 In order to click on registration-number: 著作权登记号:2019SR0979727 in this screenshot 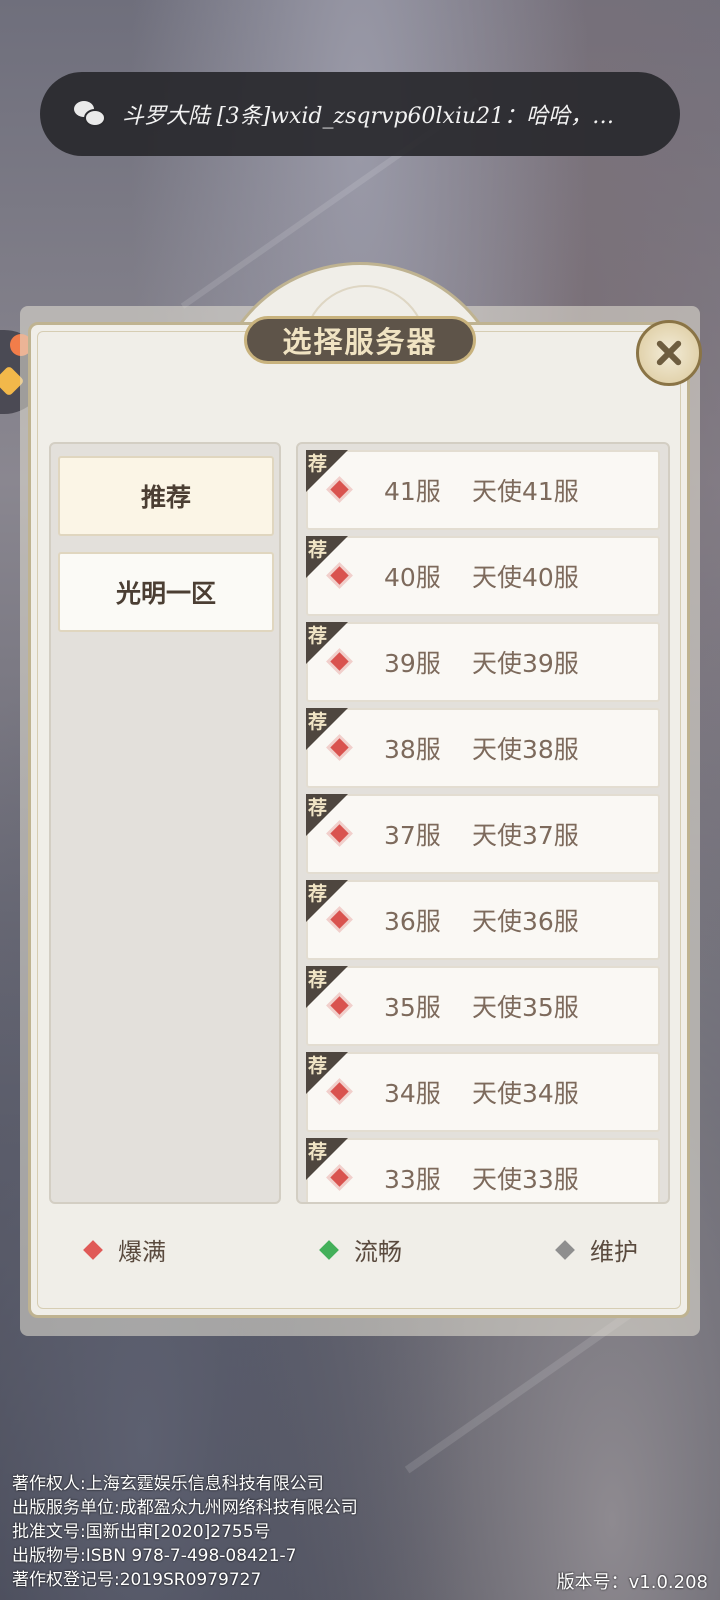, I will do `click(137, 1580)`.